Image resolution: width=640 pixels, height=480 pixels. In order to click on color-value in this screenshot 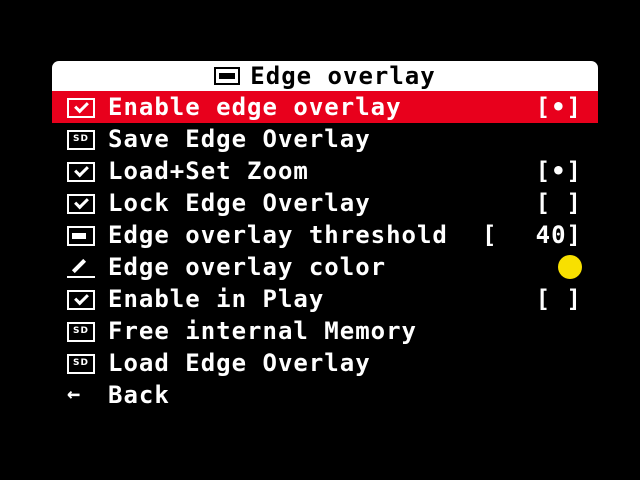, I will do `click(570, 267)`.